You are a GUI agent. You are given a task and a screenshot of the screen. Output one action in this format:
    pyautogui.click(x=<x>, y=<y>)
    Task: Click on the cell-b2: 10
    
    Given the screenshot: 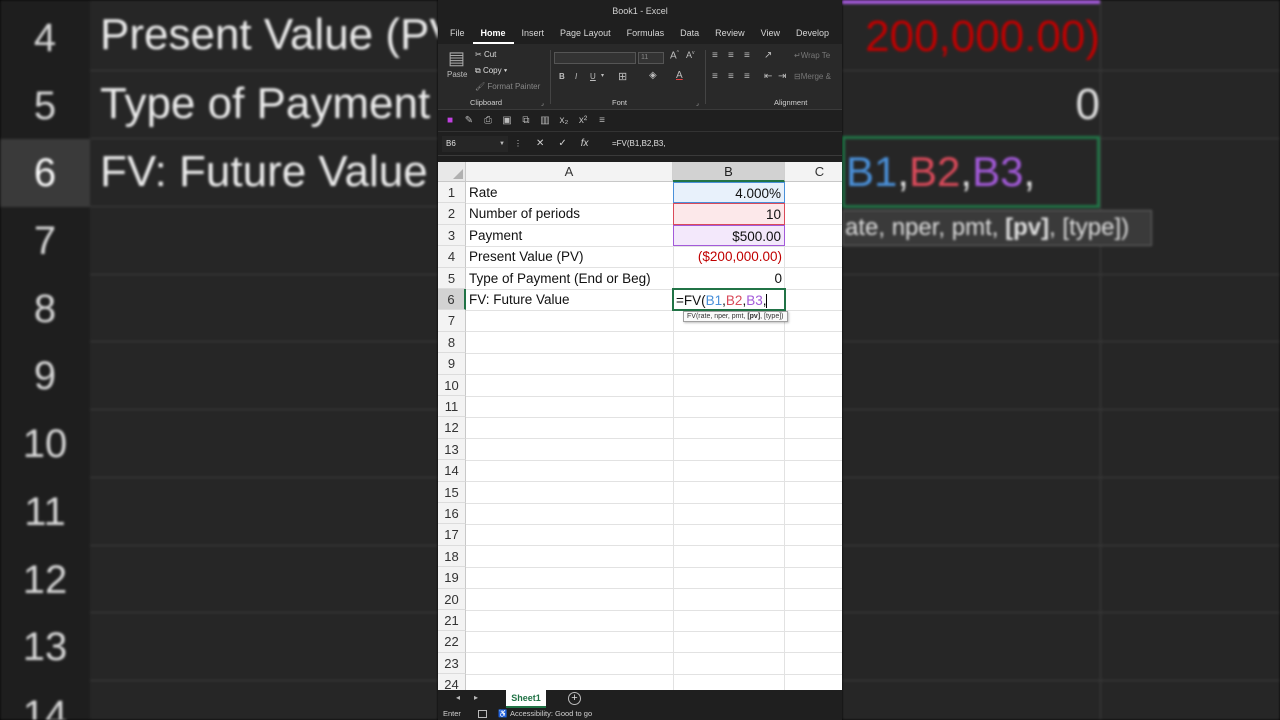 What is the action you would take?
    pyautogui.click(x=729, y=214)
    